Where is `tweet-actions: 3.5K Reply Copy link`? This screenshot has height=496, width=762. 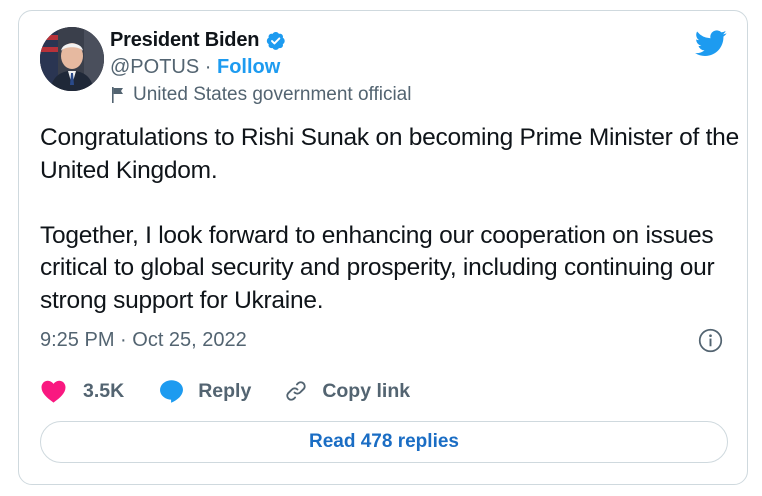
tweet-actions: 3.5K Reply Copy link is located at coordinates (225, 391).